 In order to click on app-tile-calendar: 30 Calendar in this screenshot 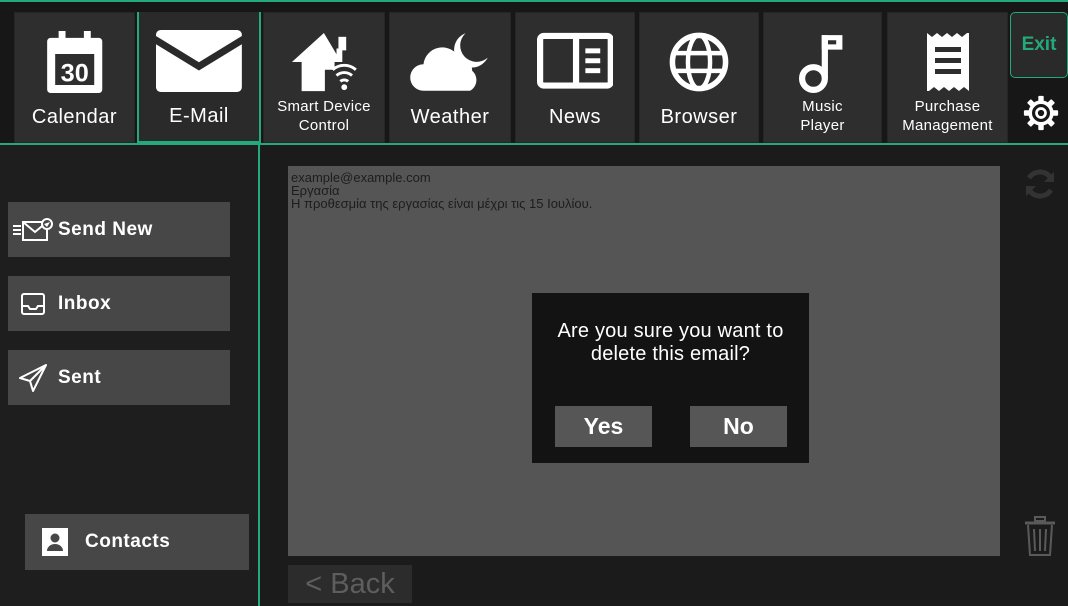, I will do `click(74, 77)`.